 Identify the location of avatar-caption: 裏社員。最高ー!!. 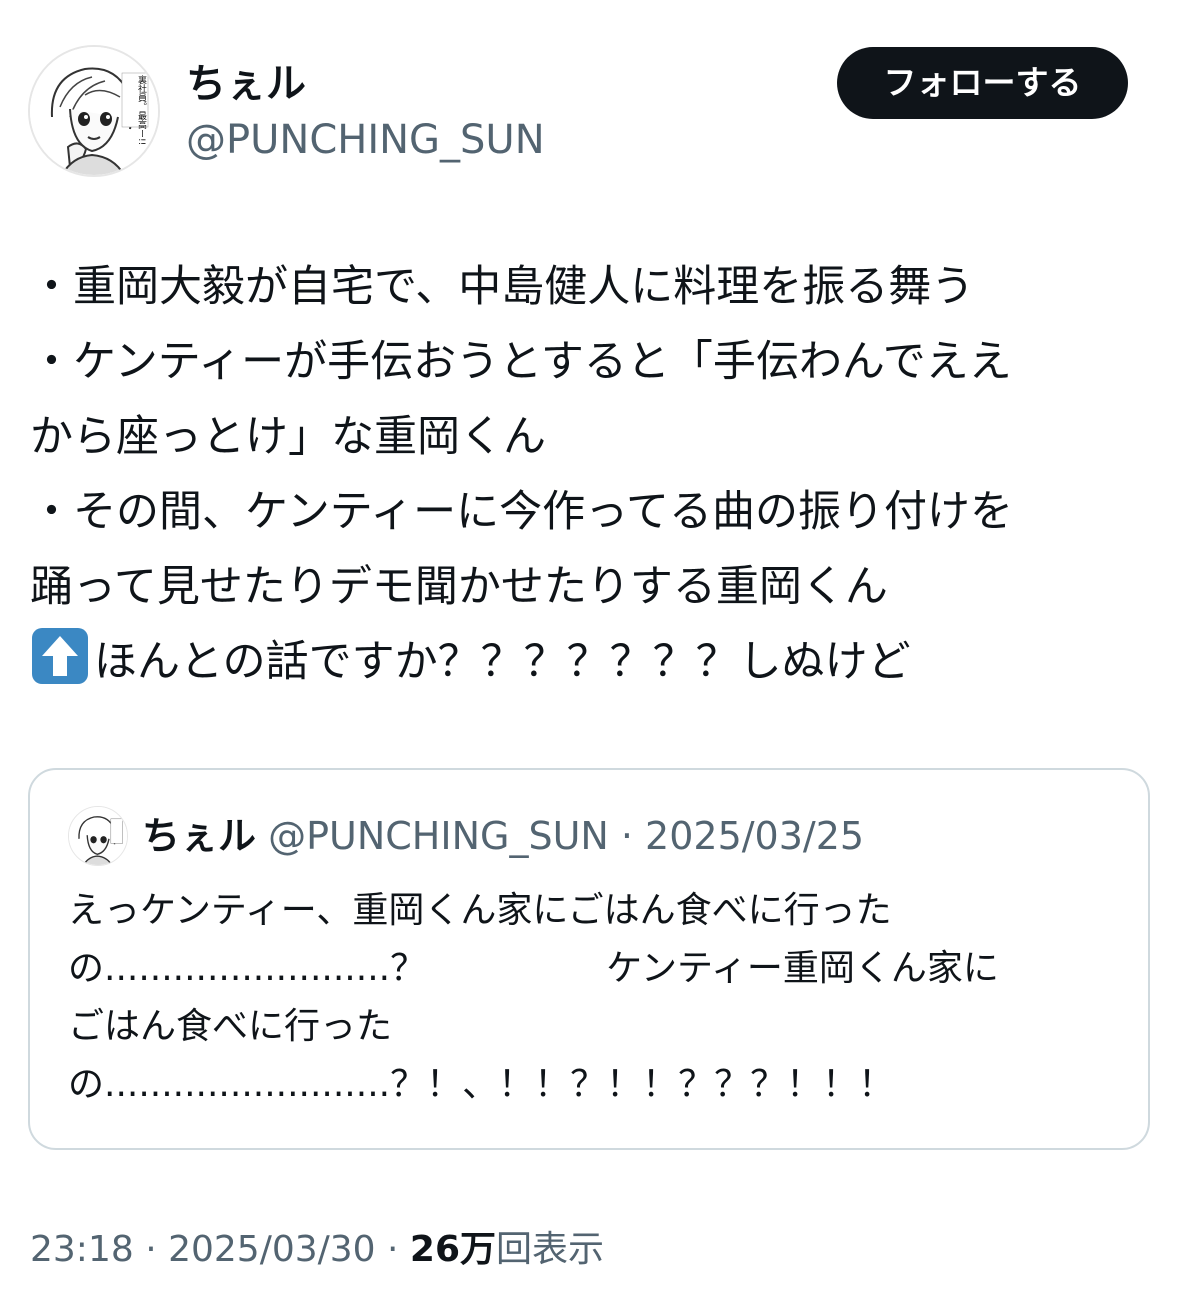
(141, 110).